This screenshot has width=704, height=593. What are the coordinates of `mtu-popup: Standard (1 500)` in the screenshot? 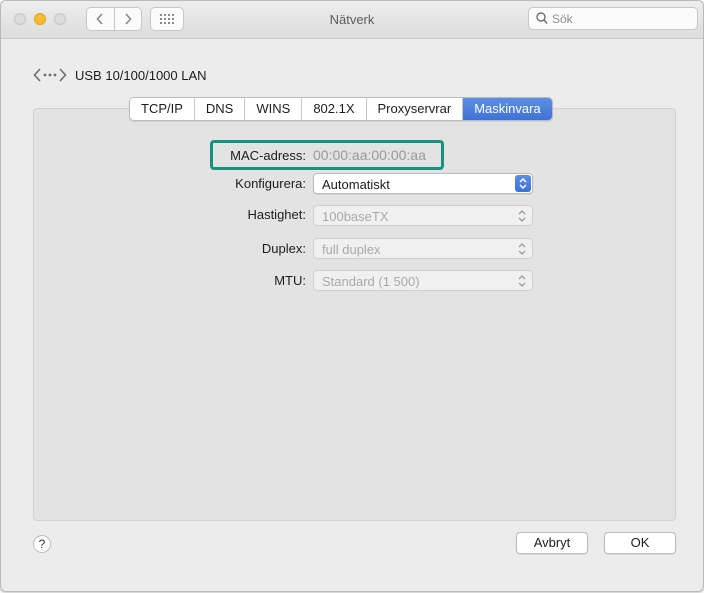 It's located at (423, 280).